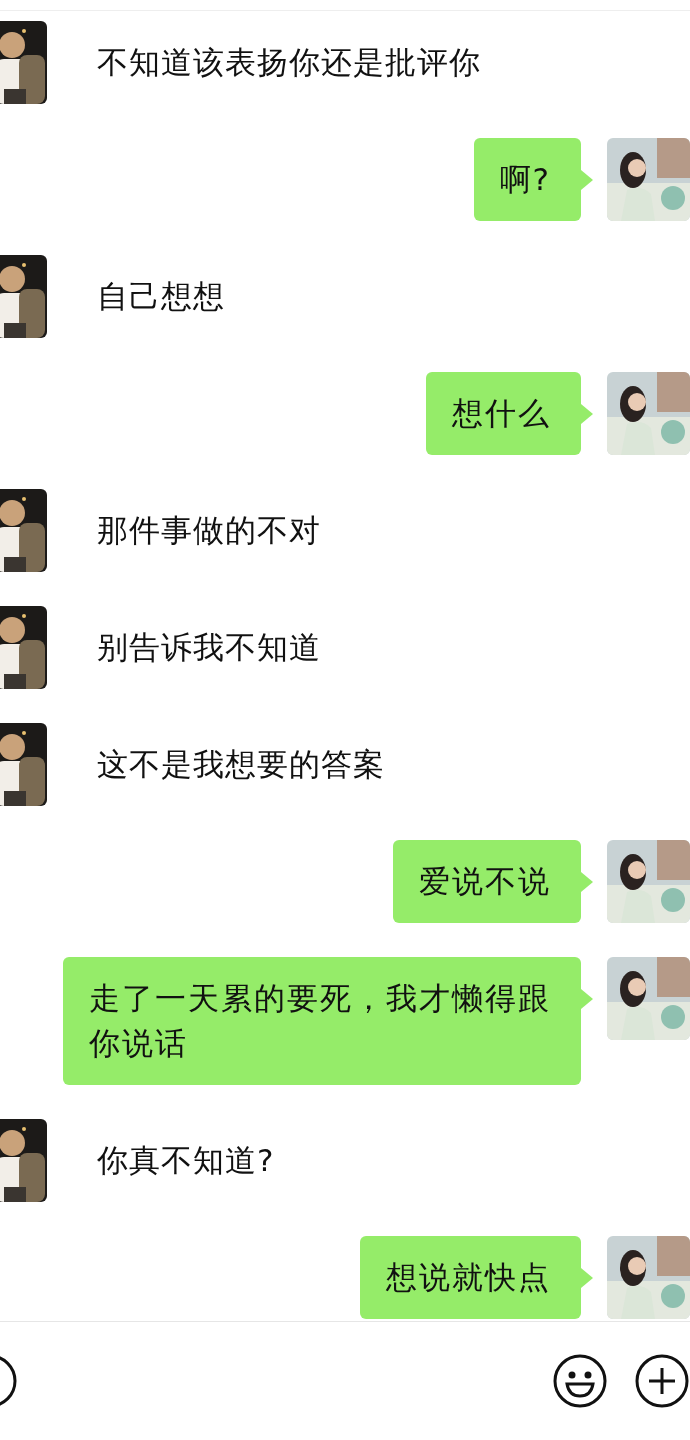  Describe the element at coordinates (527, 179) in the screenshot. I see `chat-bubble: 啊?` at that location.